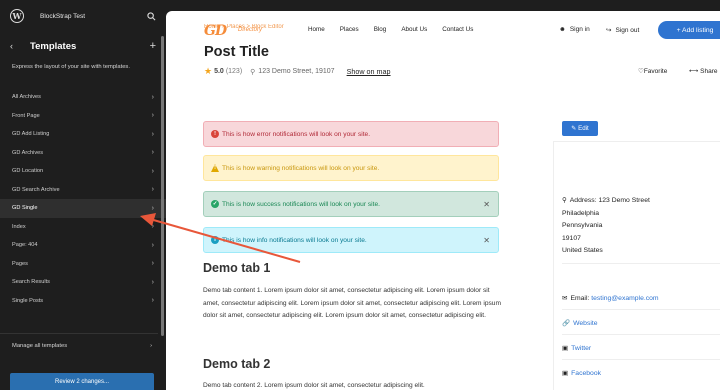  I want to click on email-row: ✉ Email: testing@example.com, so click(610, 298).